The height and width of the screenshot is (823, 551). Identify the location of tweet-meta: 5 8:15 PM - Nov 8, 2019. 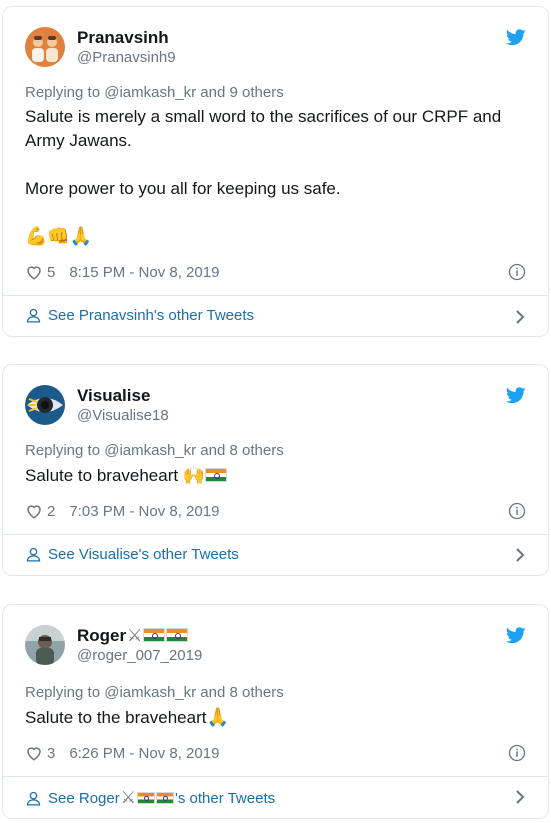
(122, 272).